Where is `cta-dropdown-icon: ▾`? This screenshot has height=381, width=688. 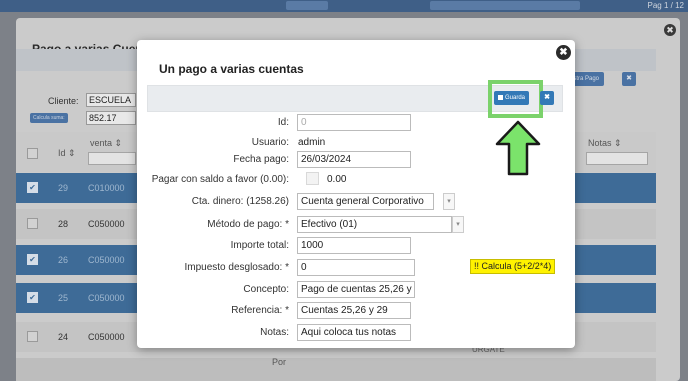
cta-dropdown-icon: ▾ is located at coordinates (449, 201).